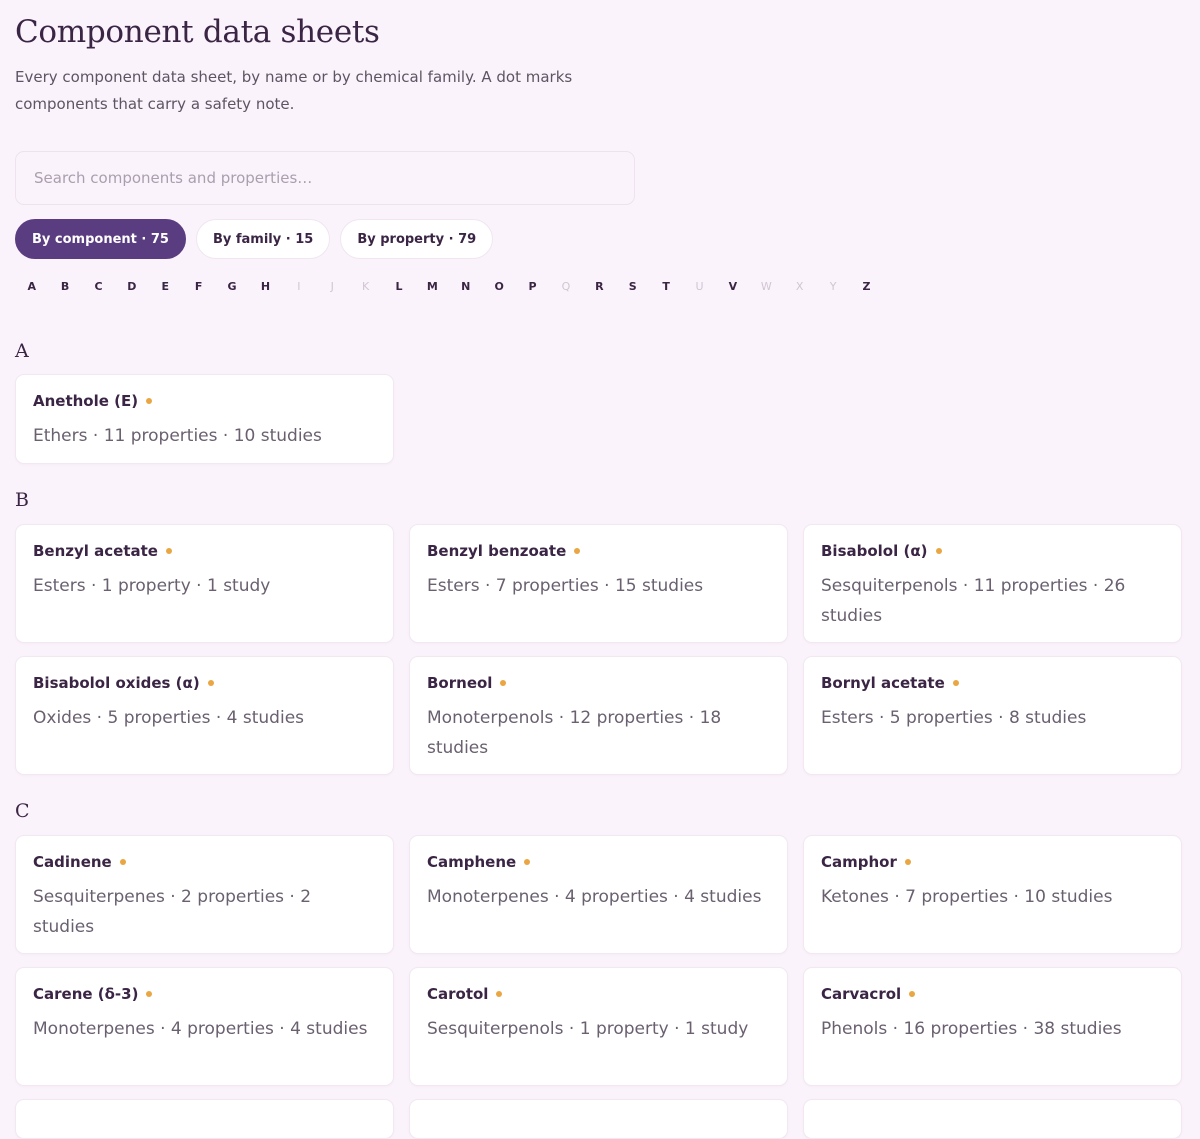 The width and height of the screenshot is (1200, 1139). What do you see at coordinates (497, 551) in the screenshot?
I see `component-name: Benzyl benzoate` at bounding box center [497, 551].